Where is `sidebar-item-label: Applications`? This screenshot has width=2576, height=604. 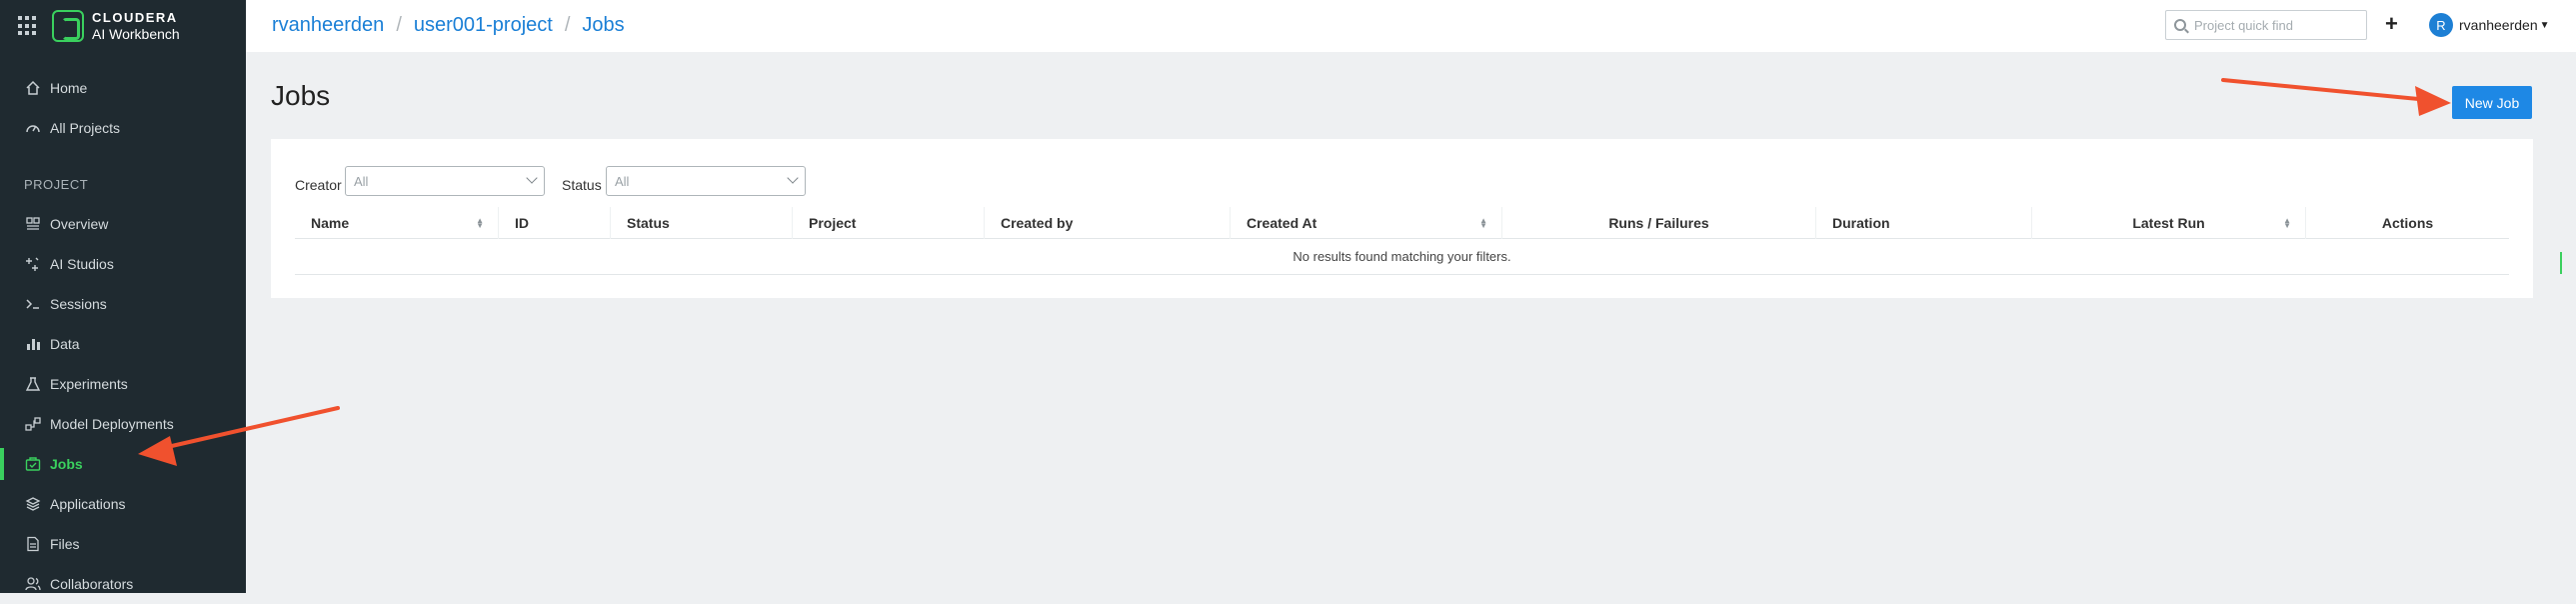 sidebar-item-label: Applications is located at coordinates (88, 504).